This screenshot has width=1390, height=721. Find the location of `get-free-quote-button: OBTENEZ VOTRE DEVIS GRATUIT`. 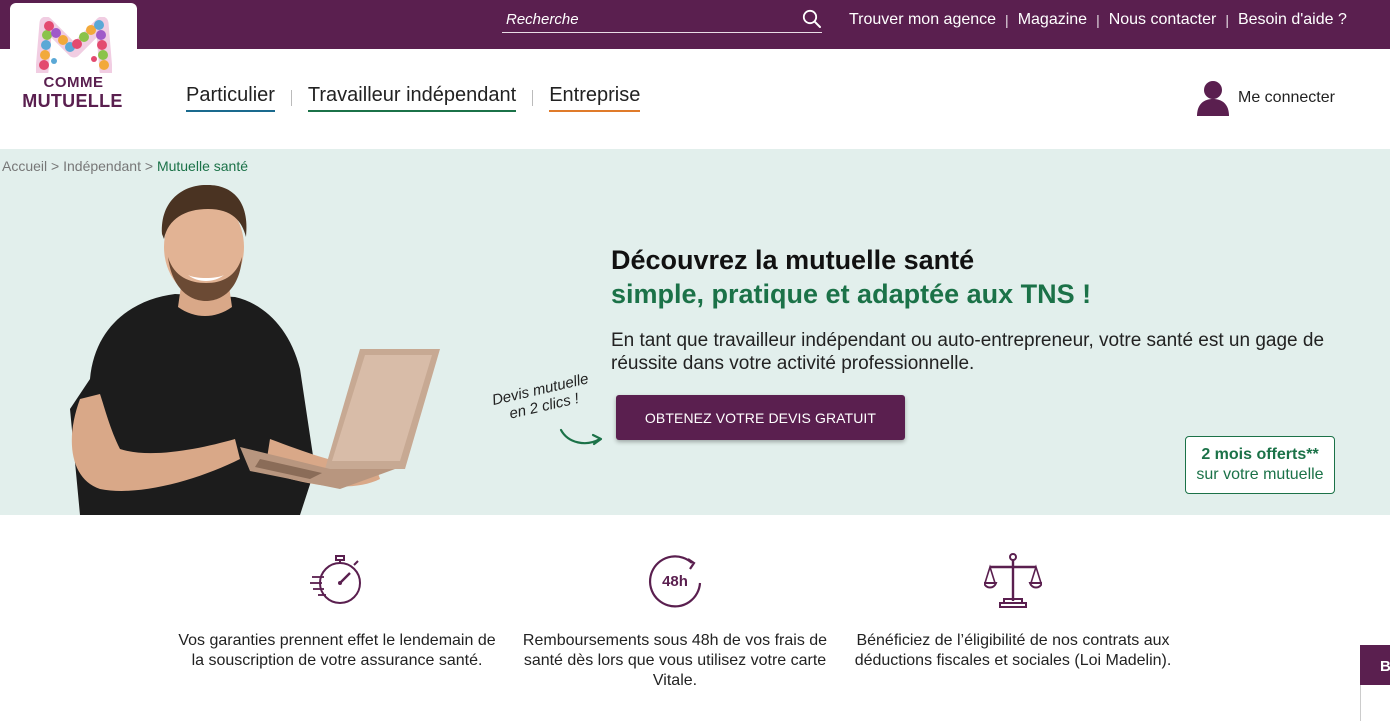

get-free-quote-button: OBTENEZ VOTRE DEVIS GRATUIT is located at coordinates (760, 417).